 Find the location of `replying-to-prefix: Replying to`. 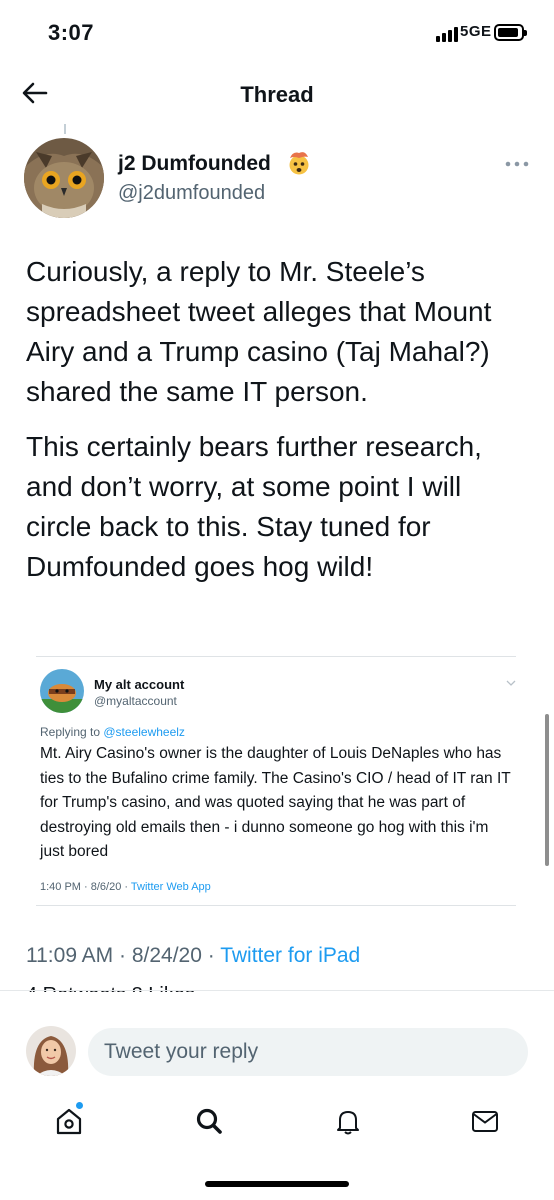

replying-to-prefix: Replying to is located at coordinates (72, 732).